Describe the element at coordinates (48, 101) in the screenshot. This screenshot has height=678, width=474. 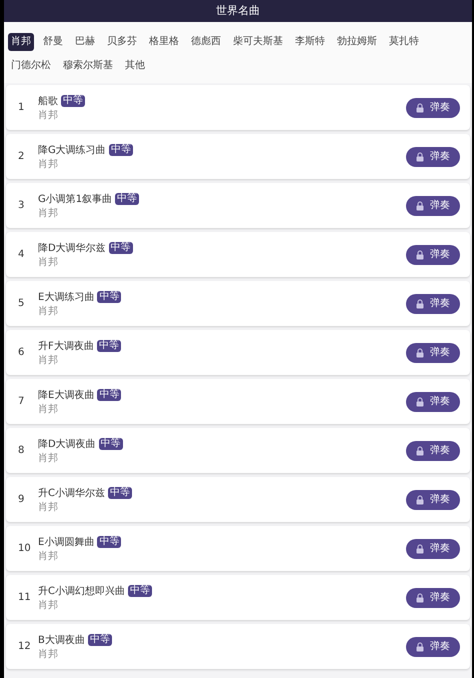
I see `song-title: 船歌` at that location.